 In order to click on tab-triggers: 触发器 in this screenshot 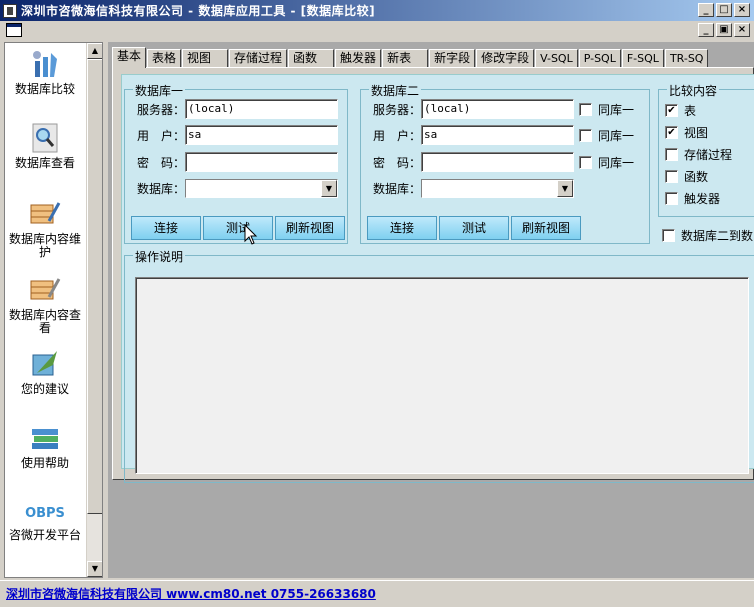, I will do `click(358, 58)`.